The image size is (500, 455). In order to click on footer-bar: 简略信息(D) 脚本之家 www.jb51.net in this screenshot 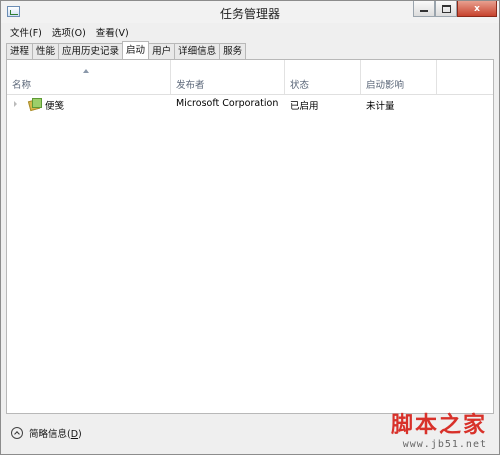, I will do `click(250, 433)`.